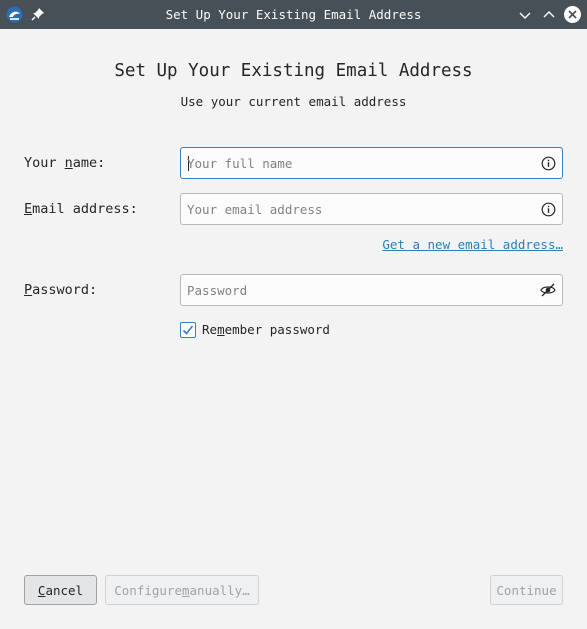 This screenshot has width=587, height=629. I want to click on title-bar: Set Up Your Existing Email Address, so click(293, 14).